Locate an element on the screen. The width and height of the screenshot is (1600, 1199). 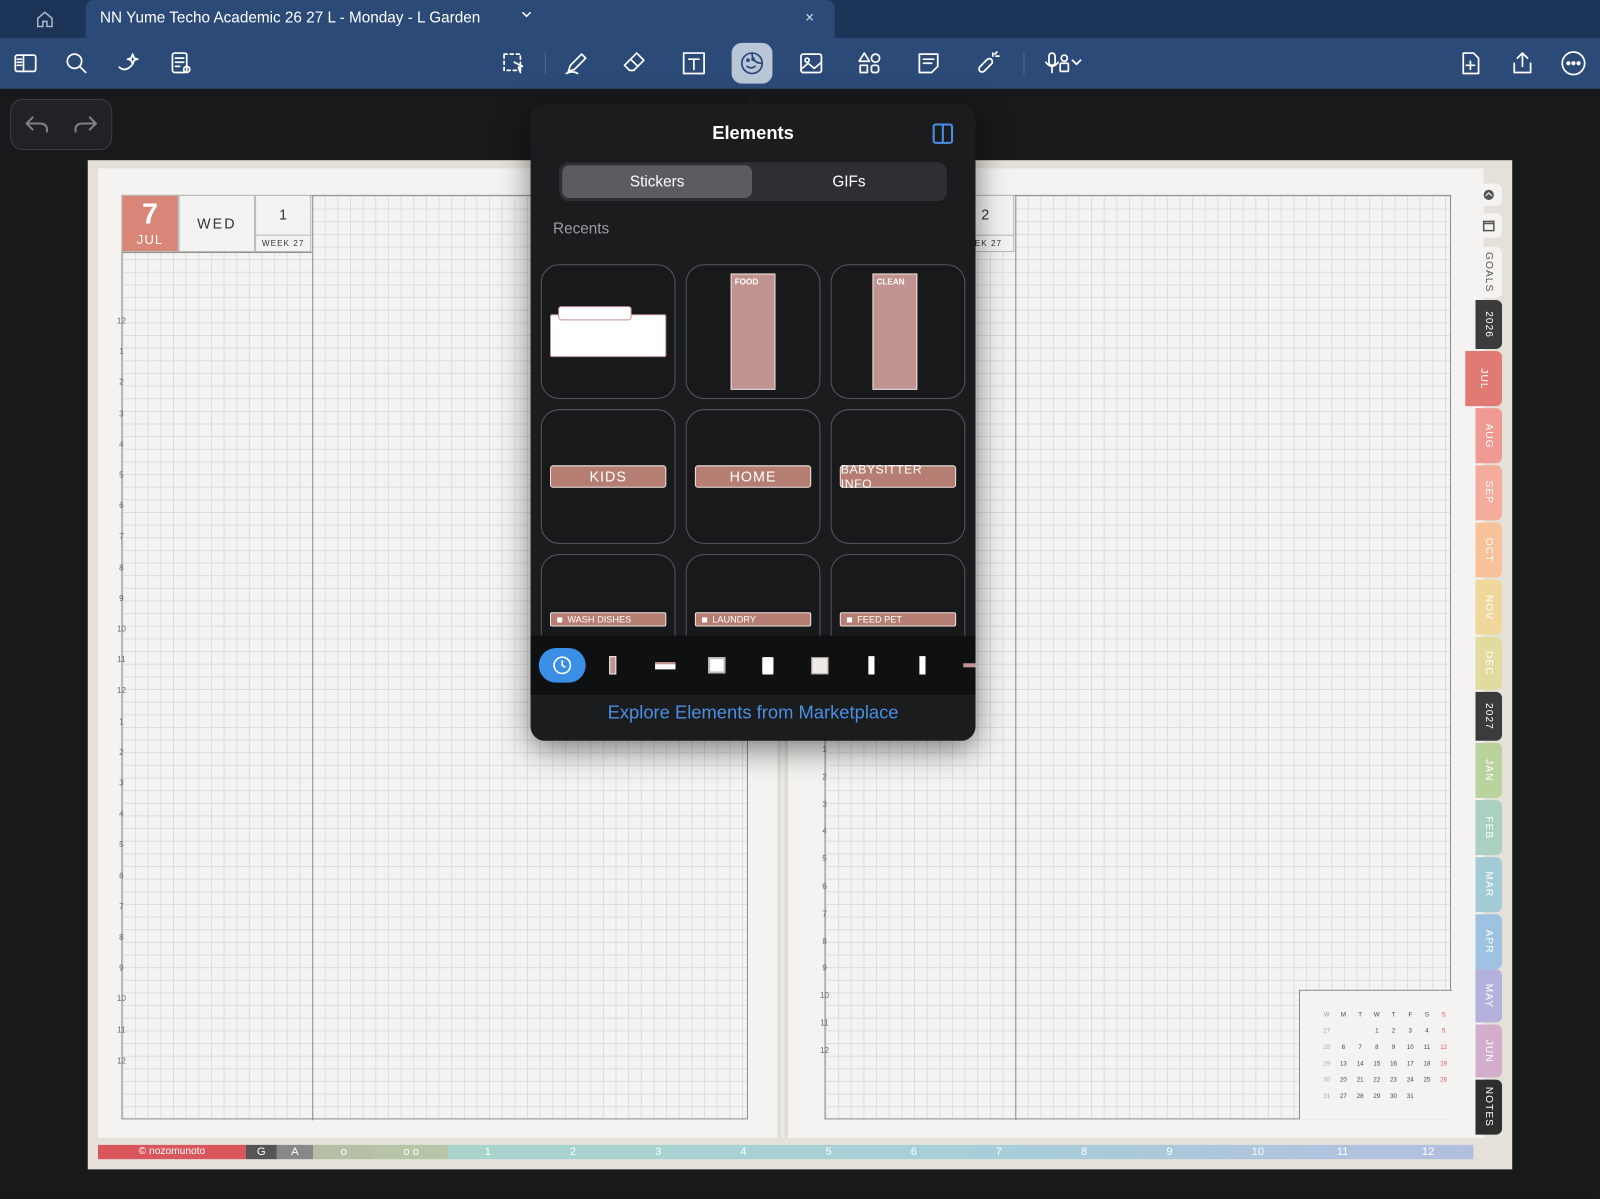
section-tab-aug: AUG is located at coordinates (1489, 436).